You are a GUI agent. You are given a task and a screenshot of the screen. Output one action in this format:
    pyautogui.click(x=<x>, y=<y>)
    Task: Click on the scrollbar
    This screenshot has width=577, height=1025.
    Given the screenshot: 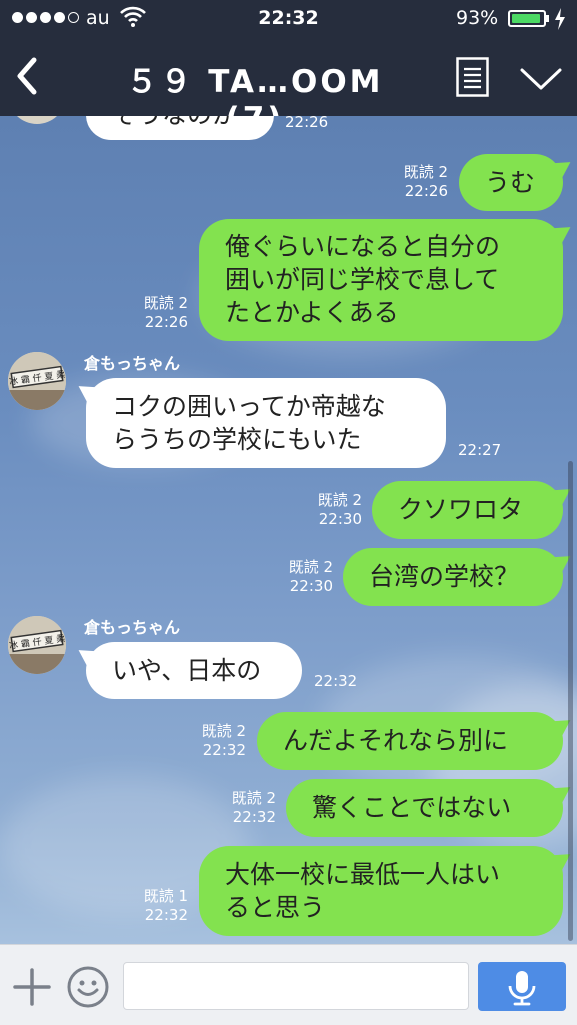 What is the action you would take?
    pyautogui.click(x=570, y=701)
    